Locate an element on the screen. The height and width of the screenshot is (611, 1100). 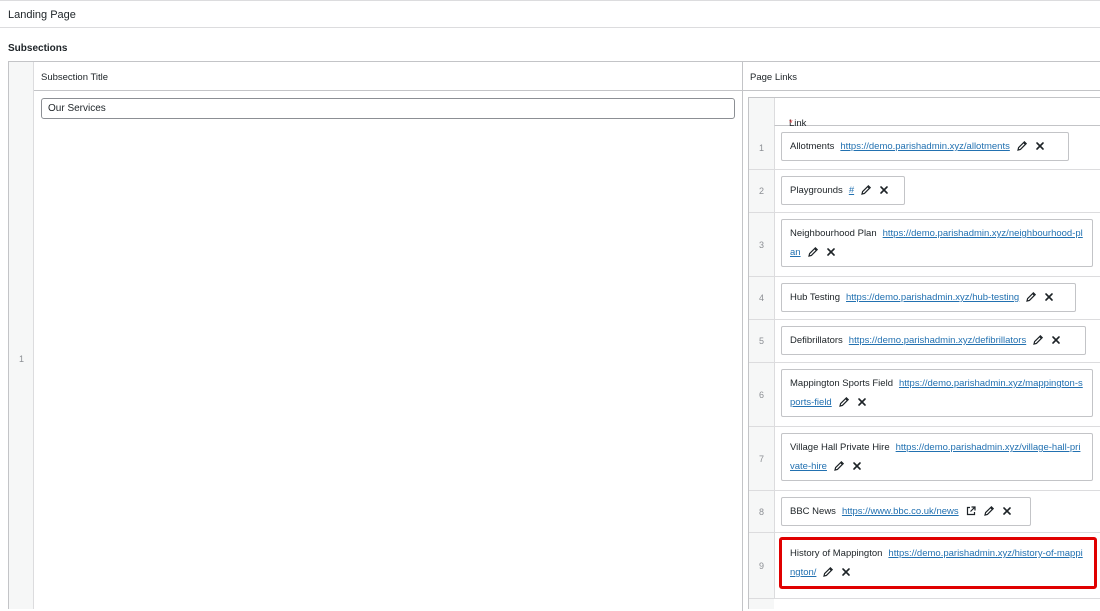
link-row: 8 BBC News https://www.bbc.co.uk/news is located at coordinates (924, 512).